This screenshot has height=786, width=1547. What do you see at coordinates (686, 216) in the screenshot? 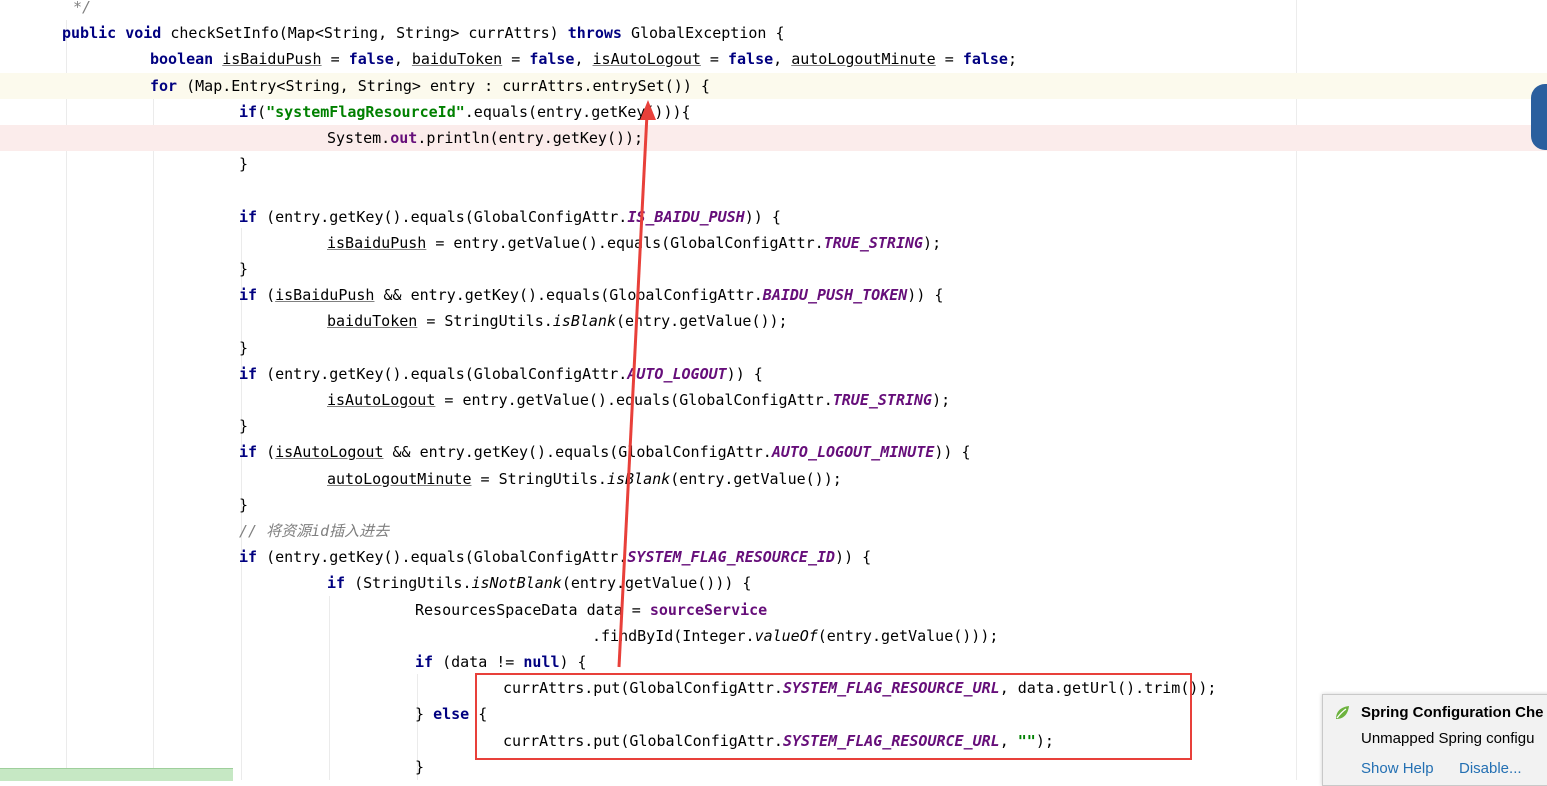
I see `code-token: IS_BAIDU_PUSH` at bounding box center [686, 216].